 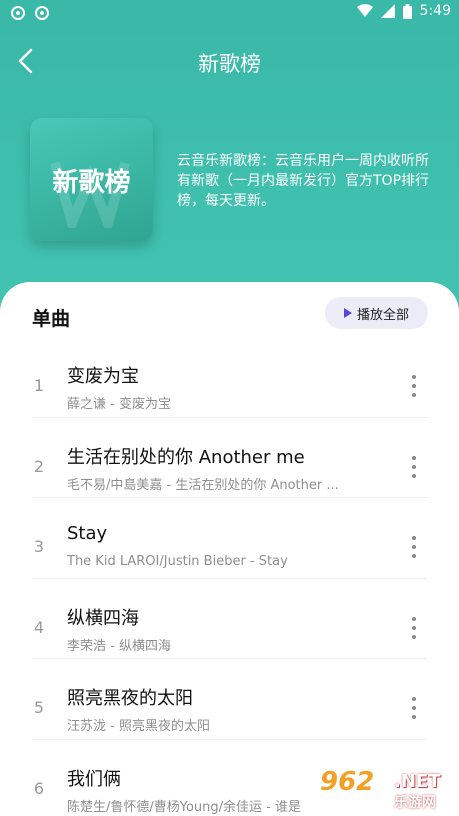 I want to click on status-time: 5:49, so click(x=435, y=11).